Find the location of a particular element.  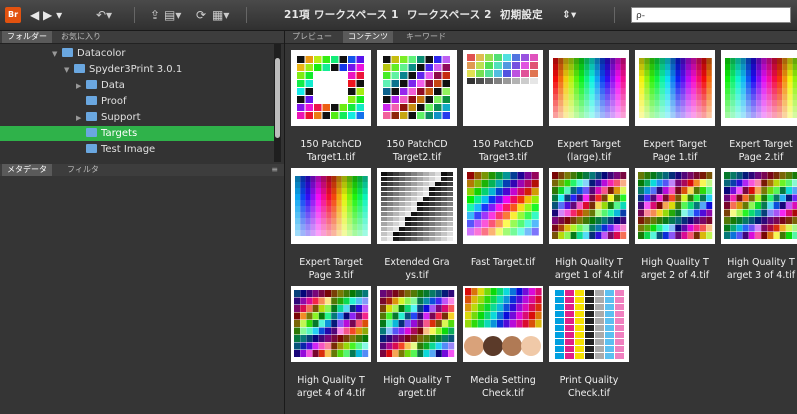

thumbnail-item: Media Setting Check.tif is located at coordinates (503, 342).